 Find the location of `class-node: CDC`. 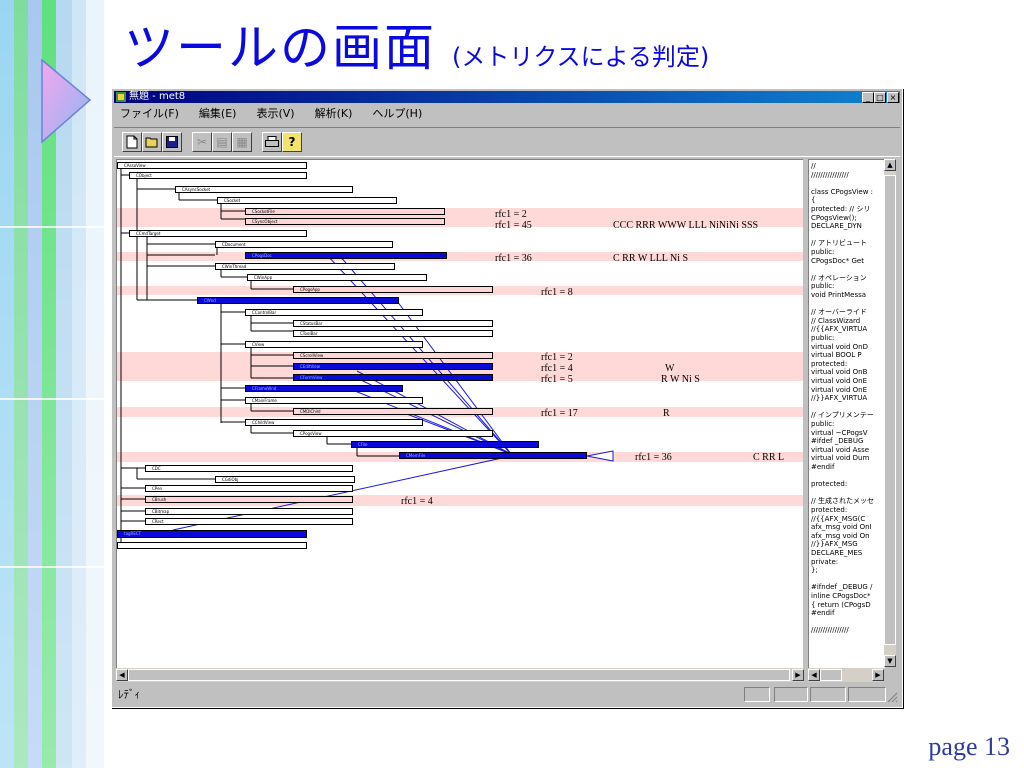

class-node: CDC is located at coordinates (249, 468).